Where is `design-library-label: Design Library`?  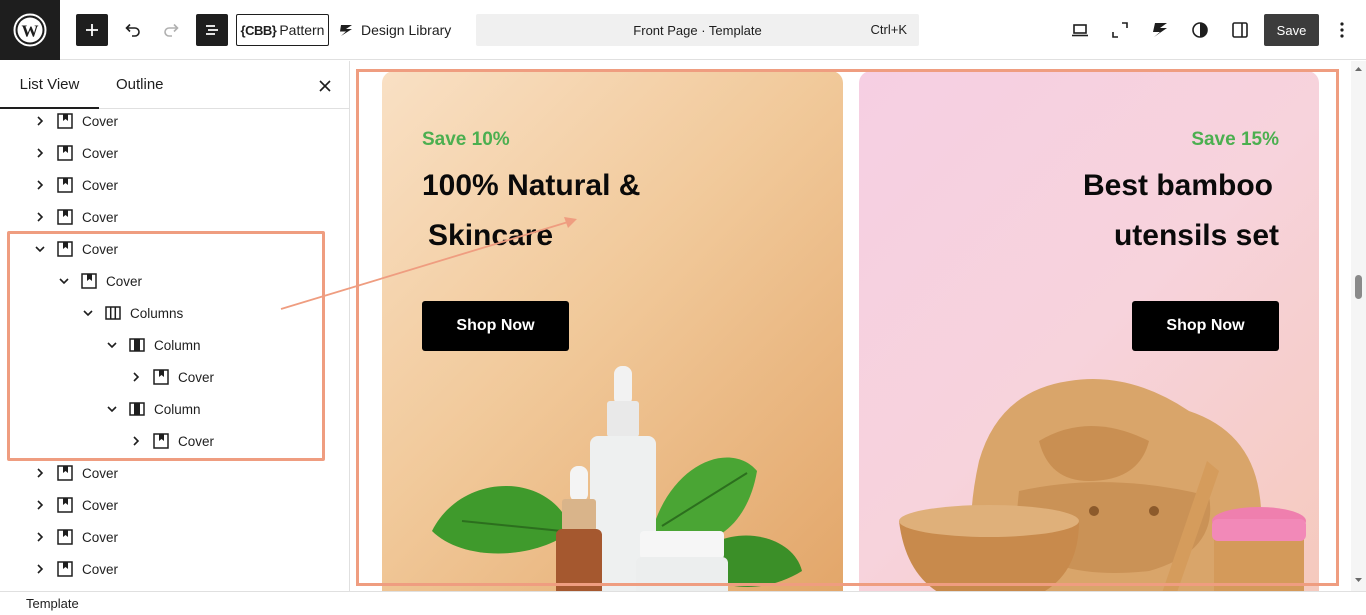
design-library-label: Design Library is located at coordinates (406, 30).